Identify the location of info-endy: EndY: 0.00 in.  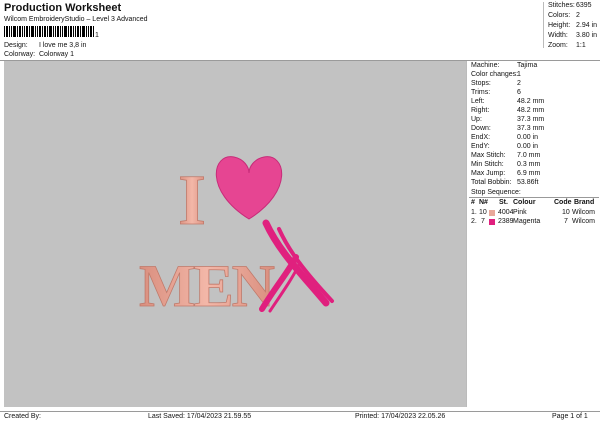
(505, 146).